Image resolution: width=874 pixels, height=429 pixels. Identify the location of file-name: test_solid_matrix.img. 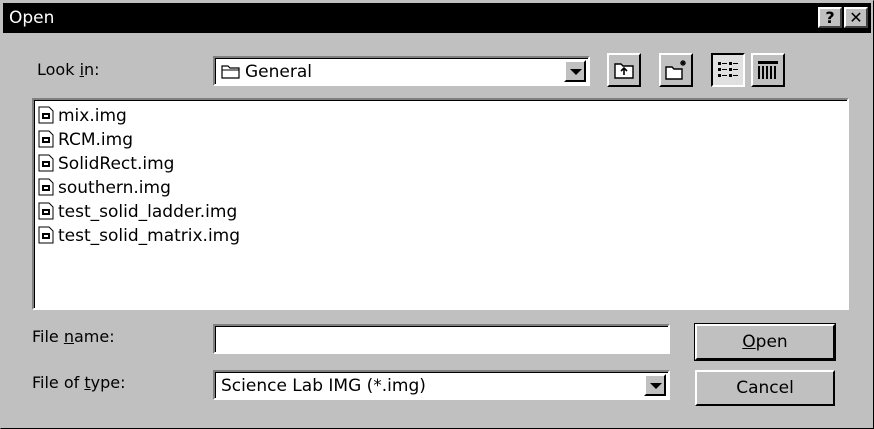
(149, 236).